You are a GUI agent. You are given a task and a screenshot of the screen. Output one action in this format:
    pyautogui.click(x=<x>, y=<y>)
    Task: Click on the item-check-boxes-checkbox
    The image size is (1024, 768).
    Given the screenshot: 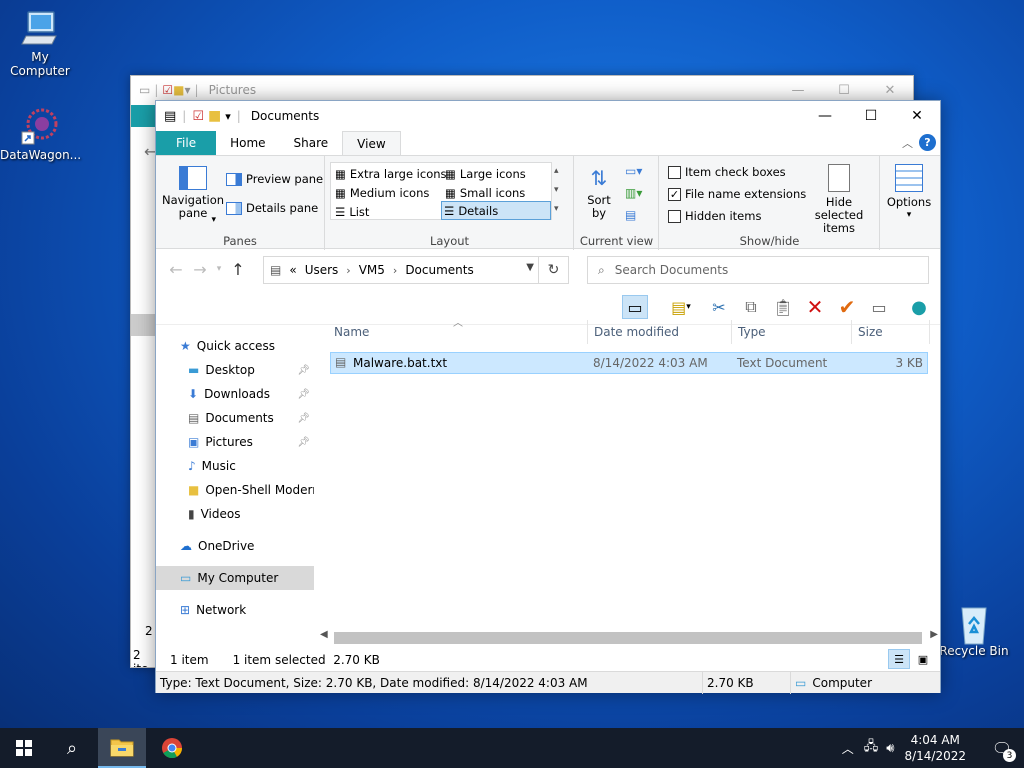 What is the action you would take?
    pyautogui.click(x=674, y=172)
    